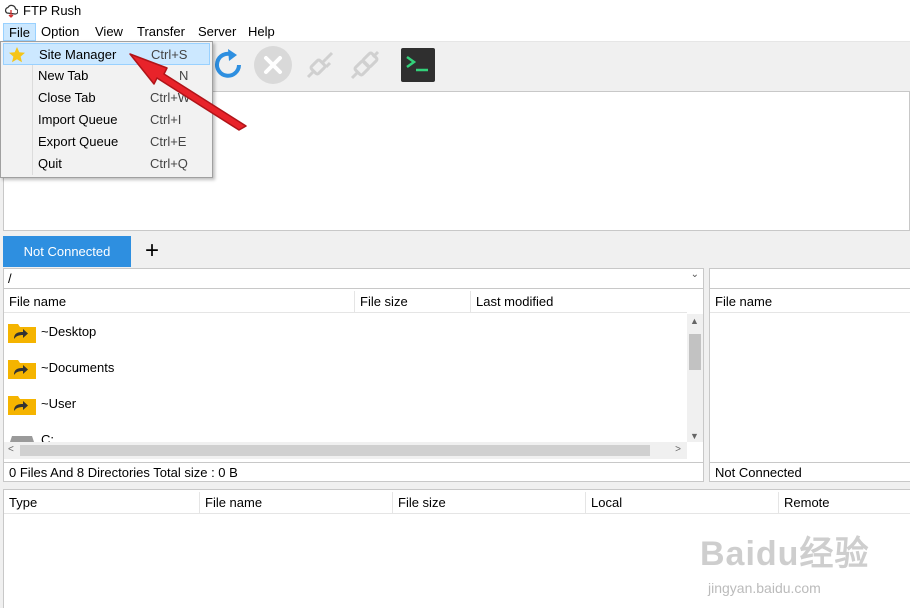 The height and width of the screenshot is (608, 910). I want to click on plug-icon, so click(365, 65).